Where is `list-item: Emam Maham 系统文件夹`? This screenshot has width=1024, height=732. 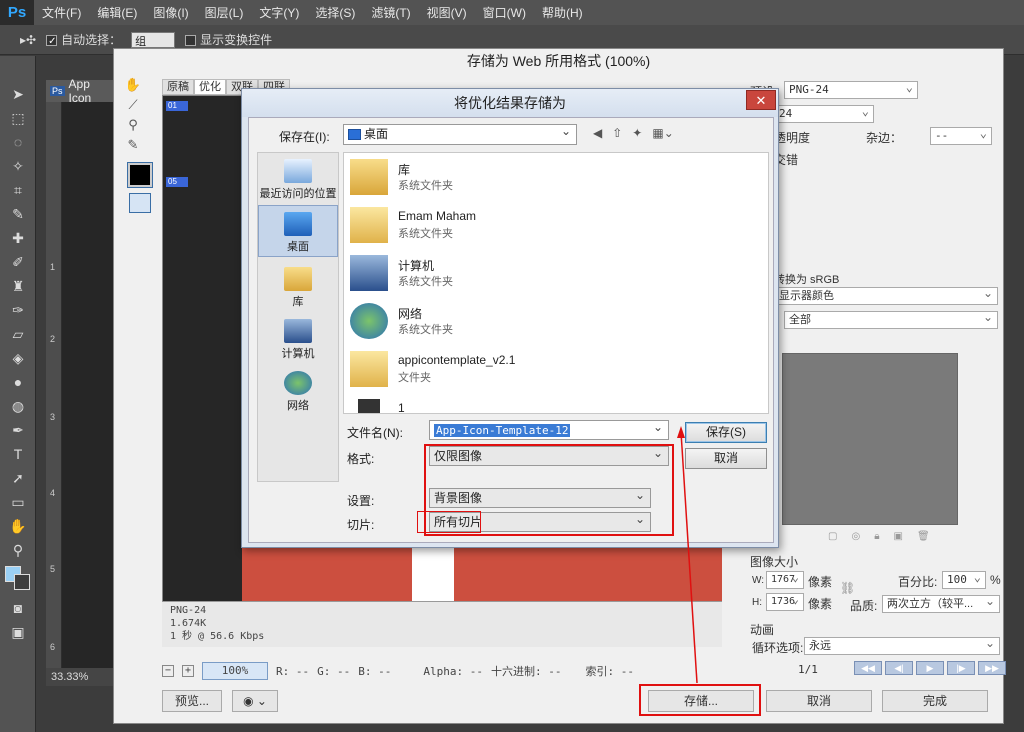
list-item: Emam Maham 系统文件夹 is located at coordinates (545, 226).